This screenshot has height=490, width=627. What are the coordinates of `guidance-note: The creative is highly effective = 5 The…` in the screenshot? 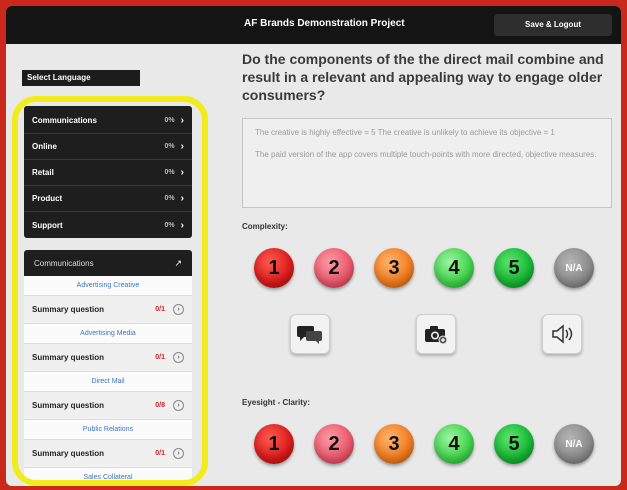 It's located at (427, 163).